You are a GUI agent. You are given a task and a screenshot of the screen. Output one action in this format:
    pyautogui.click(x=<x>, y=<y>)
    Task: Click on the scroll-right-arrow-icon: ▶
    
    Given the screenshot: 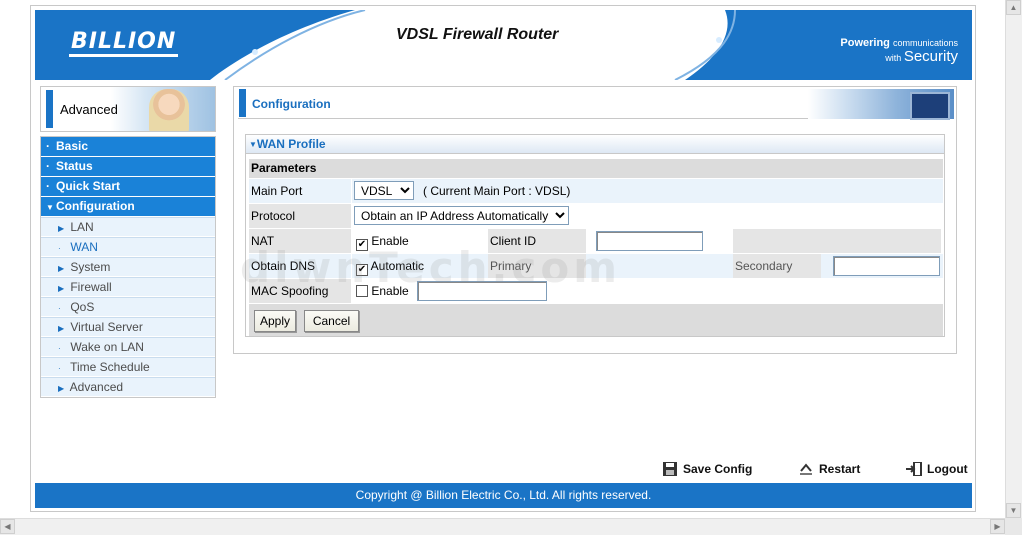 What is the action you would take?
    pyautogui.click(x=997, y=526)
    